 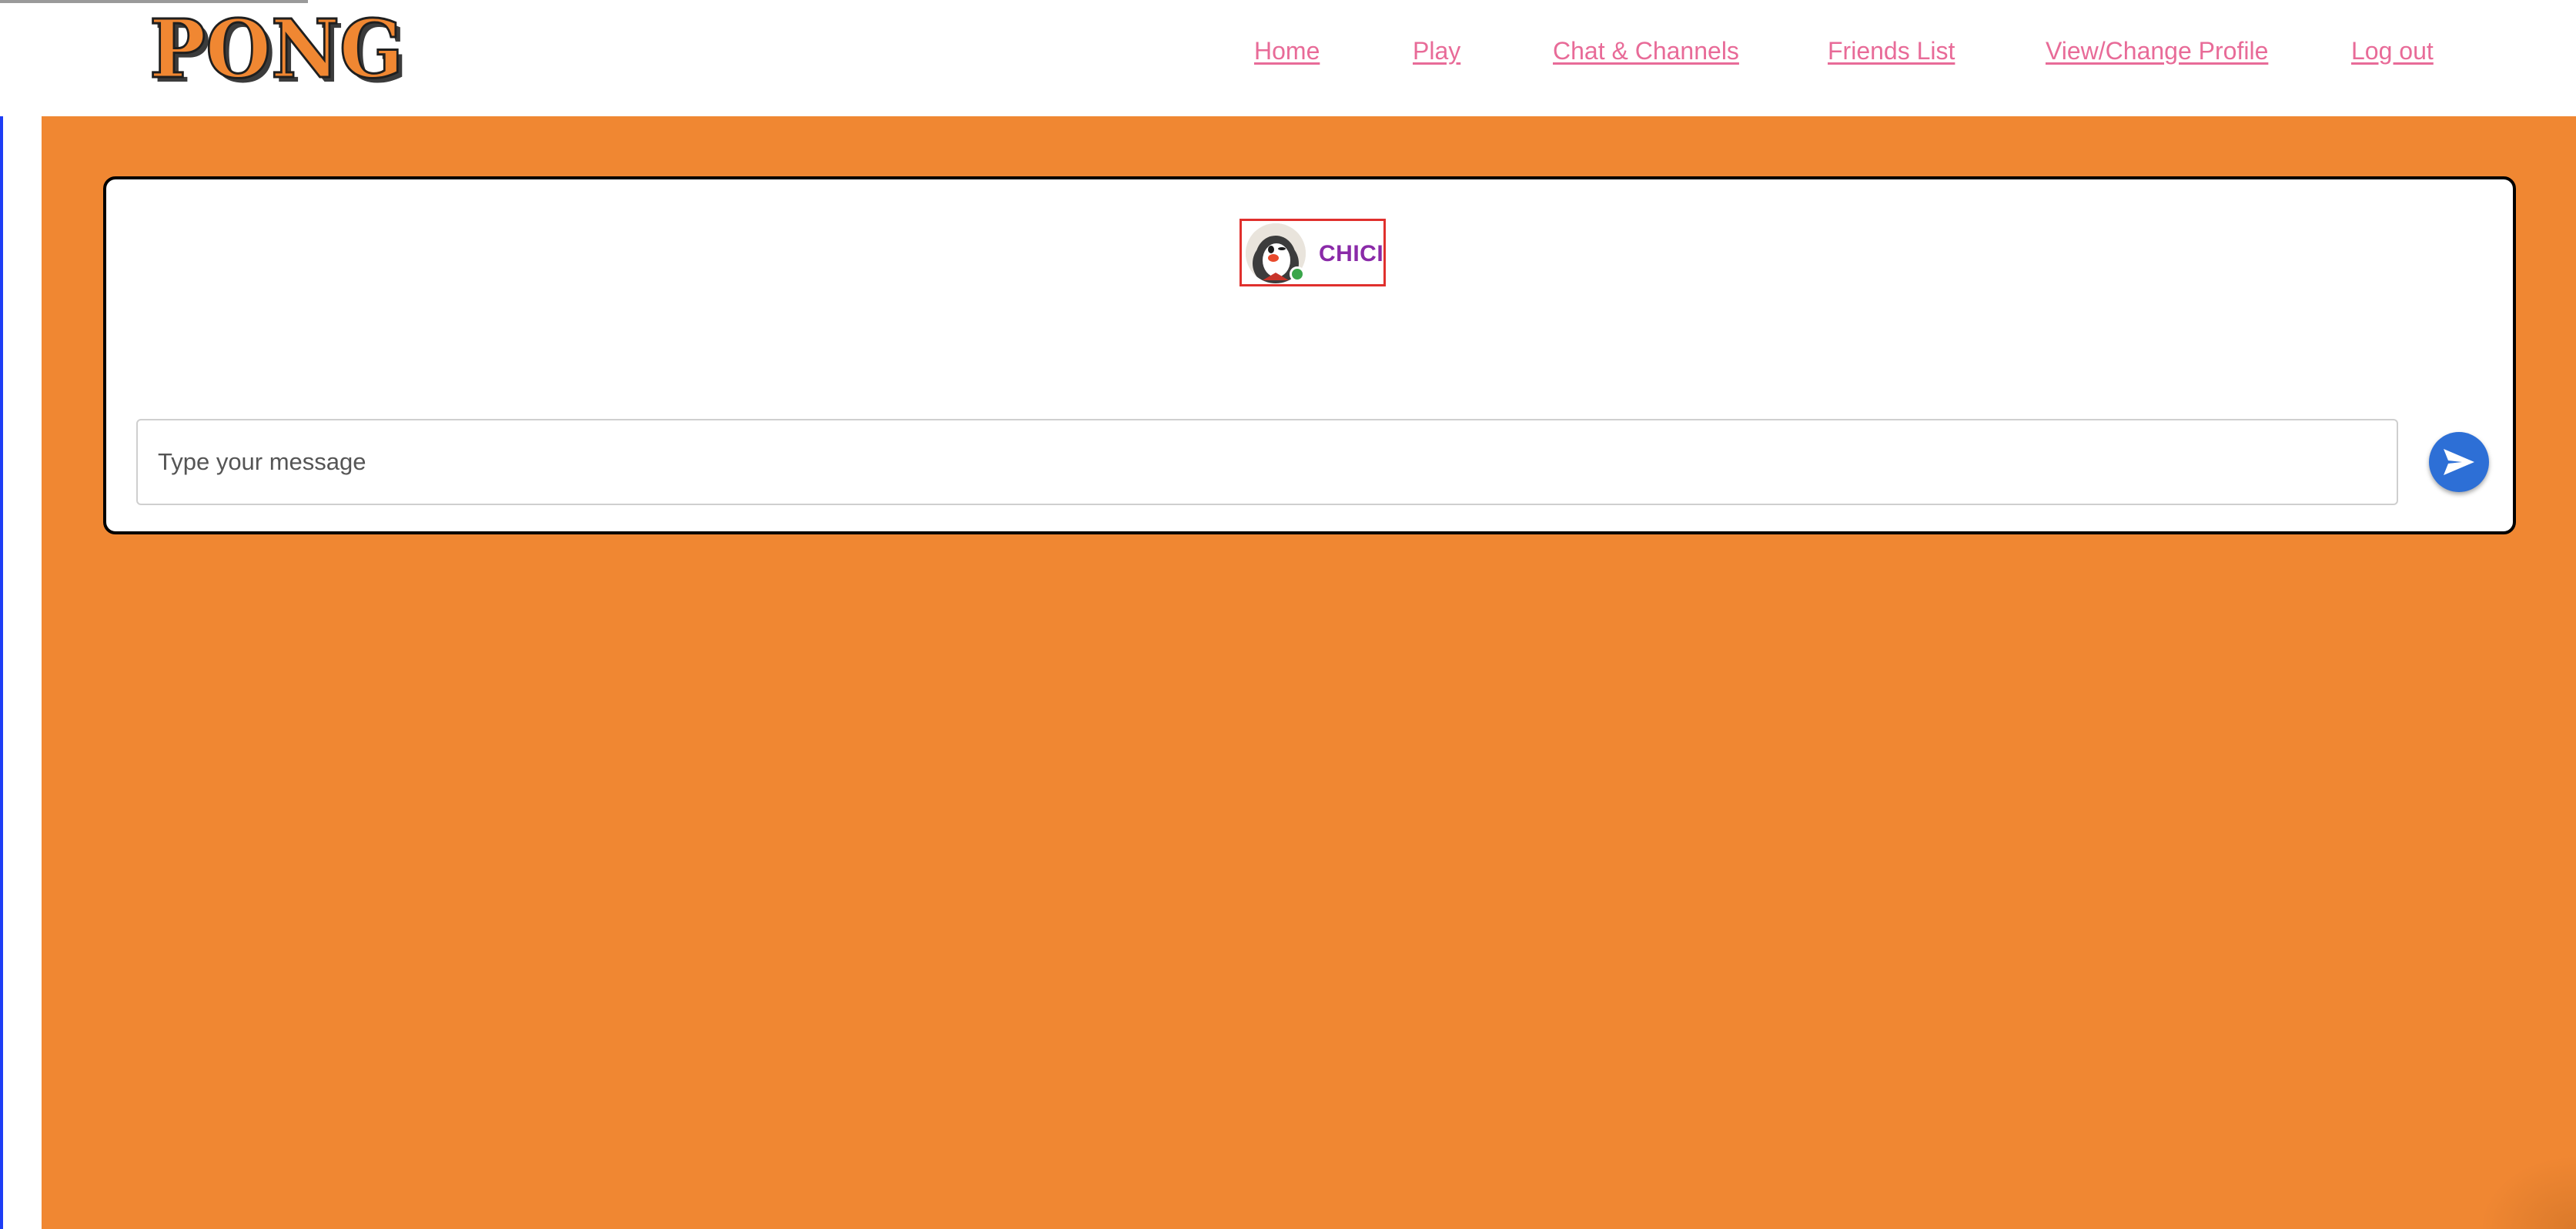 What do you see at coordinates (1352, 253) in the screenshot?
I see `chat-username: CHICI` at bounding box center [1352, 253].